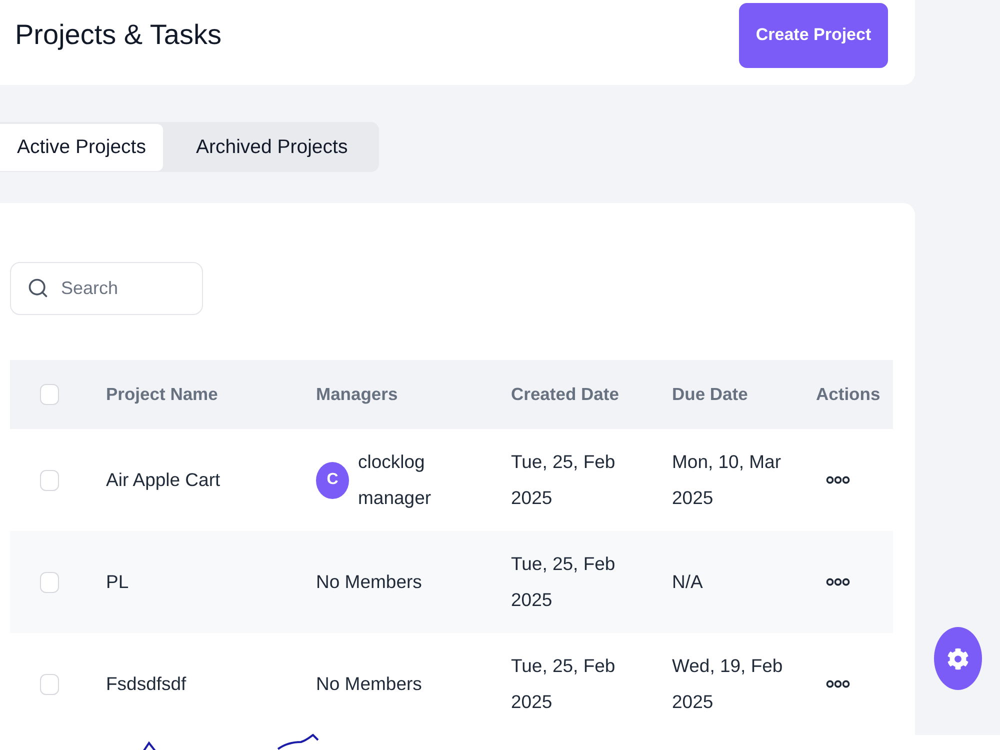  Describe the element at coordinates (117, 582) in the screenshot. I see `table-cell-text: PL` at that location.